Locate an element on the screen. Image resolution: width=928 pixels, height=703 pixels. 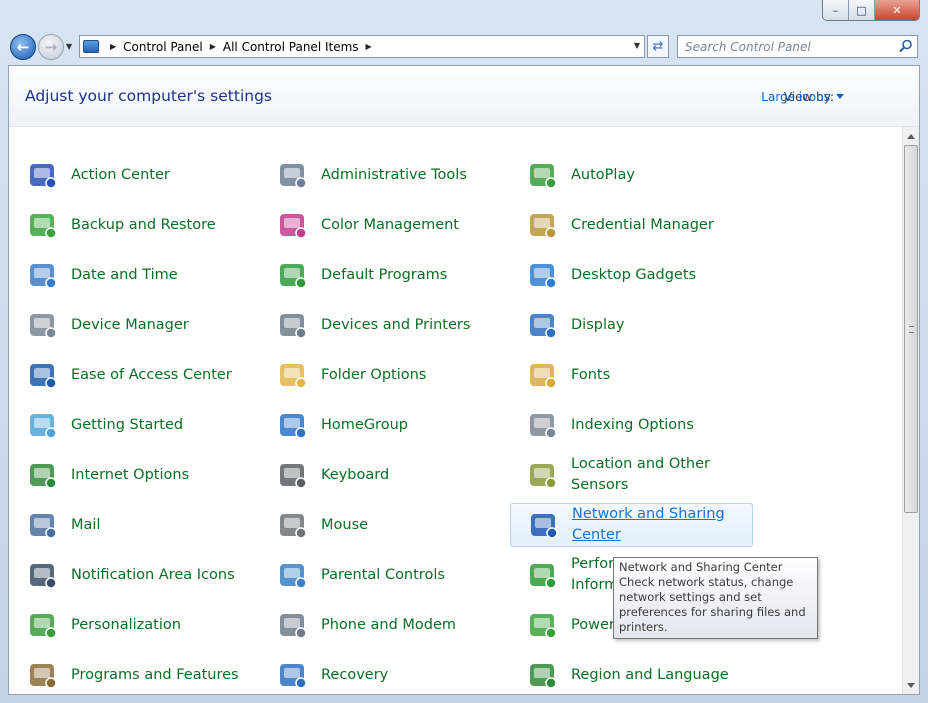
control-panel-item: Action Center is located at coordinates (131, 175).